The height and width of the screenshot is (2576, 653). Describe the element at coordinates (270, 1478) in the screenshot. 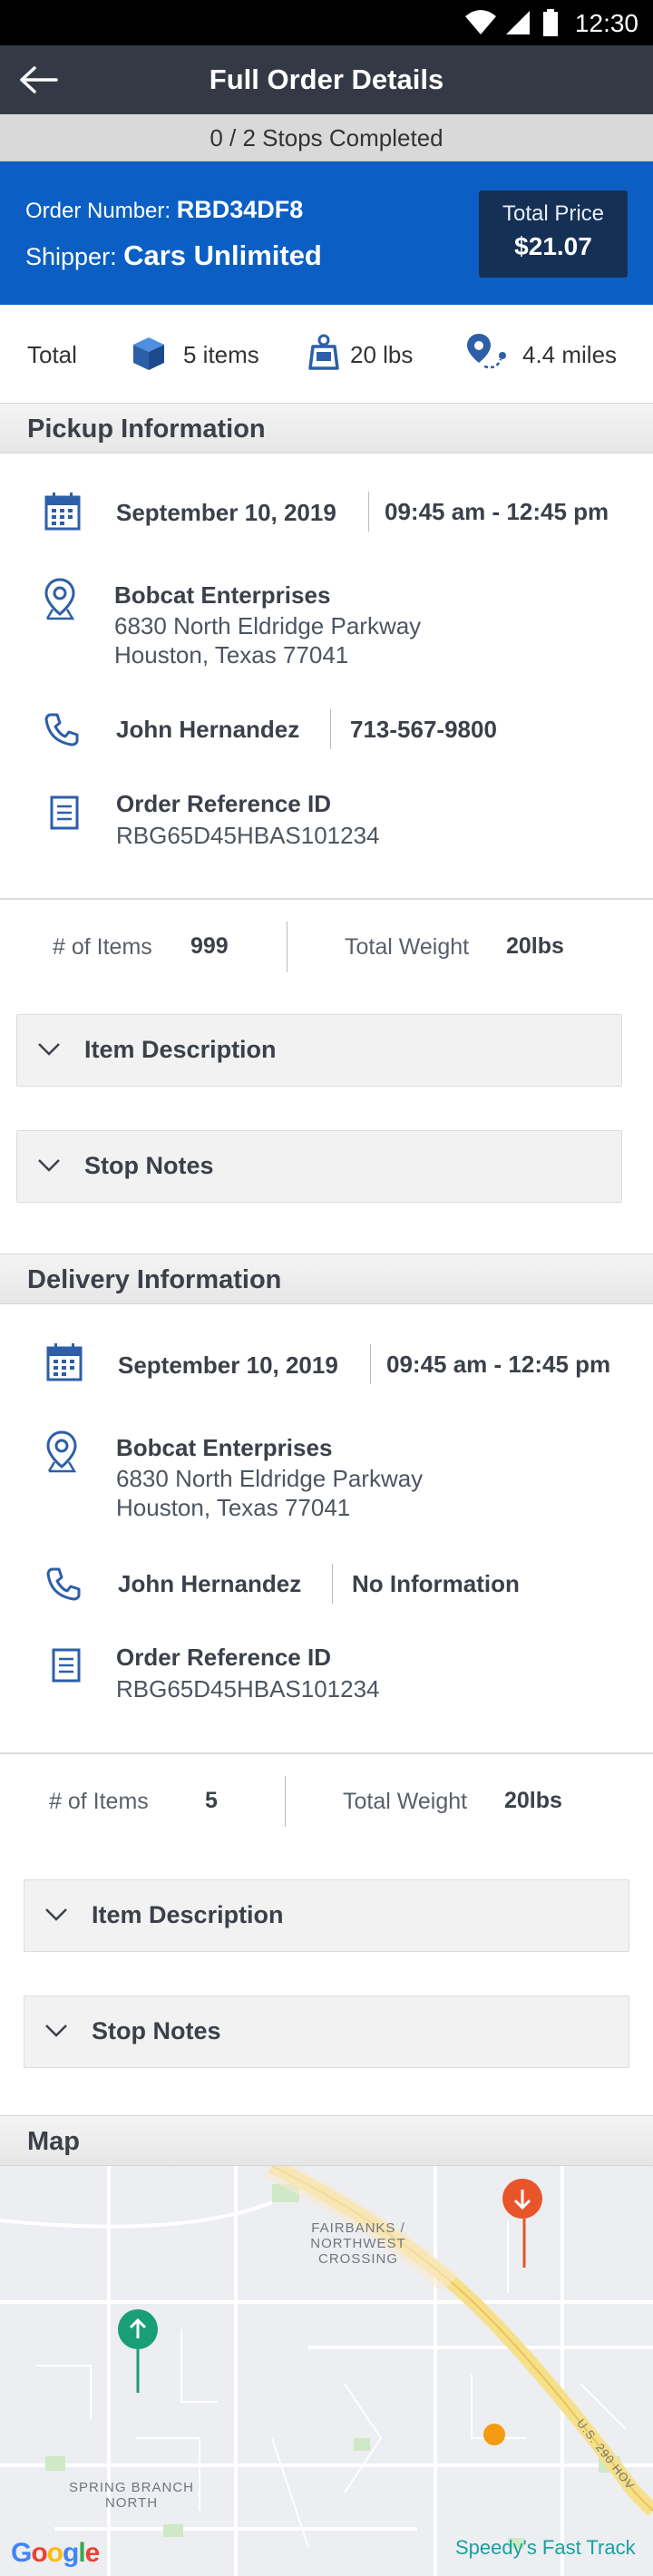

I see `delivery-address-line1: 6830 North Eldridge Parkway` at that location.